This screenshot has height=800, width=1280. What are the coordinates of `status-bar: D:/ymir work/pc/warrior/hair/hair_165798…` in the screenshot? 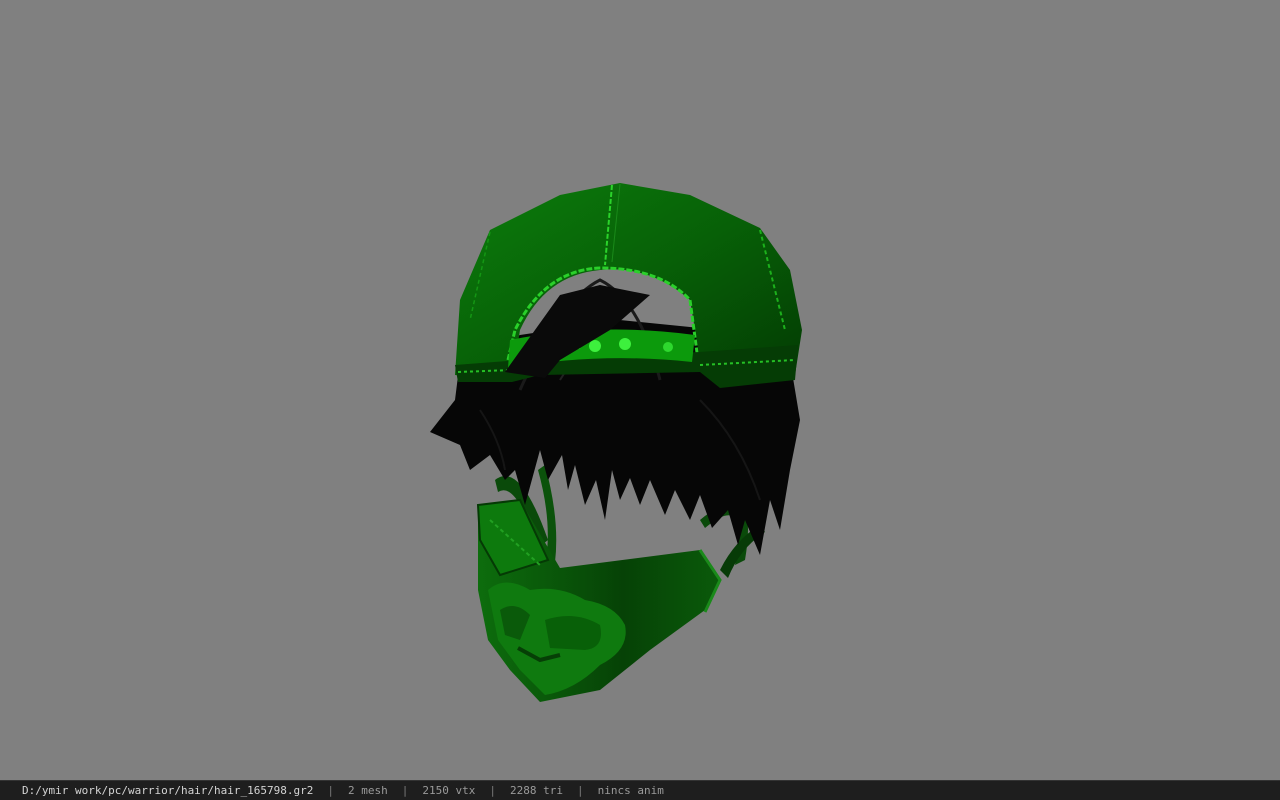 It's located at (640, 790).